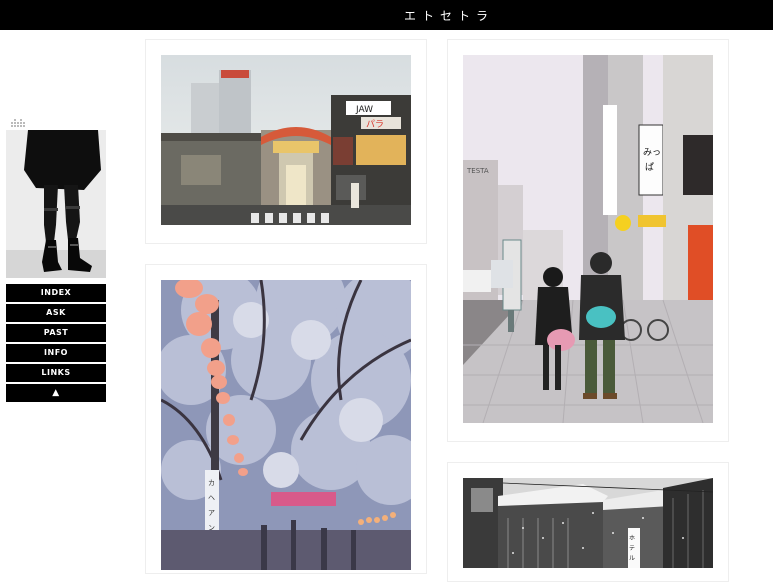 This screenshot has height=582, width=773. I want to click on post-photo: ホ テ ル, so click(588, 523).